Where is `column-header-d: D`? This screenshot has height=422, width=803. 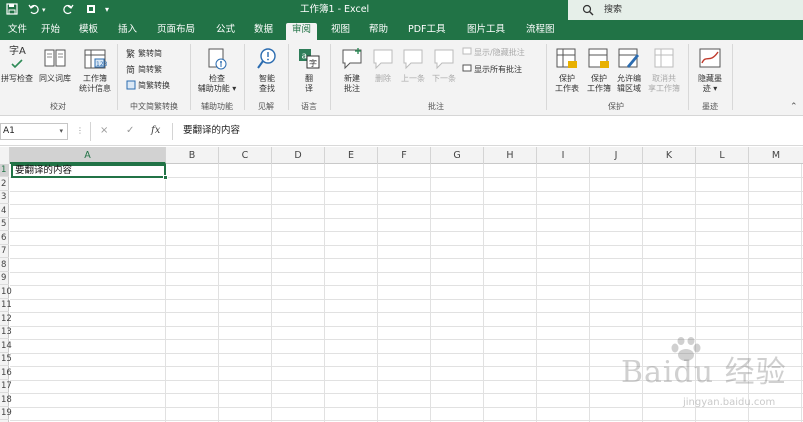 column-header-d: D is located at coordinates (298, 155).